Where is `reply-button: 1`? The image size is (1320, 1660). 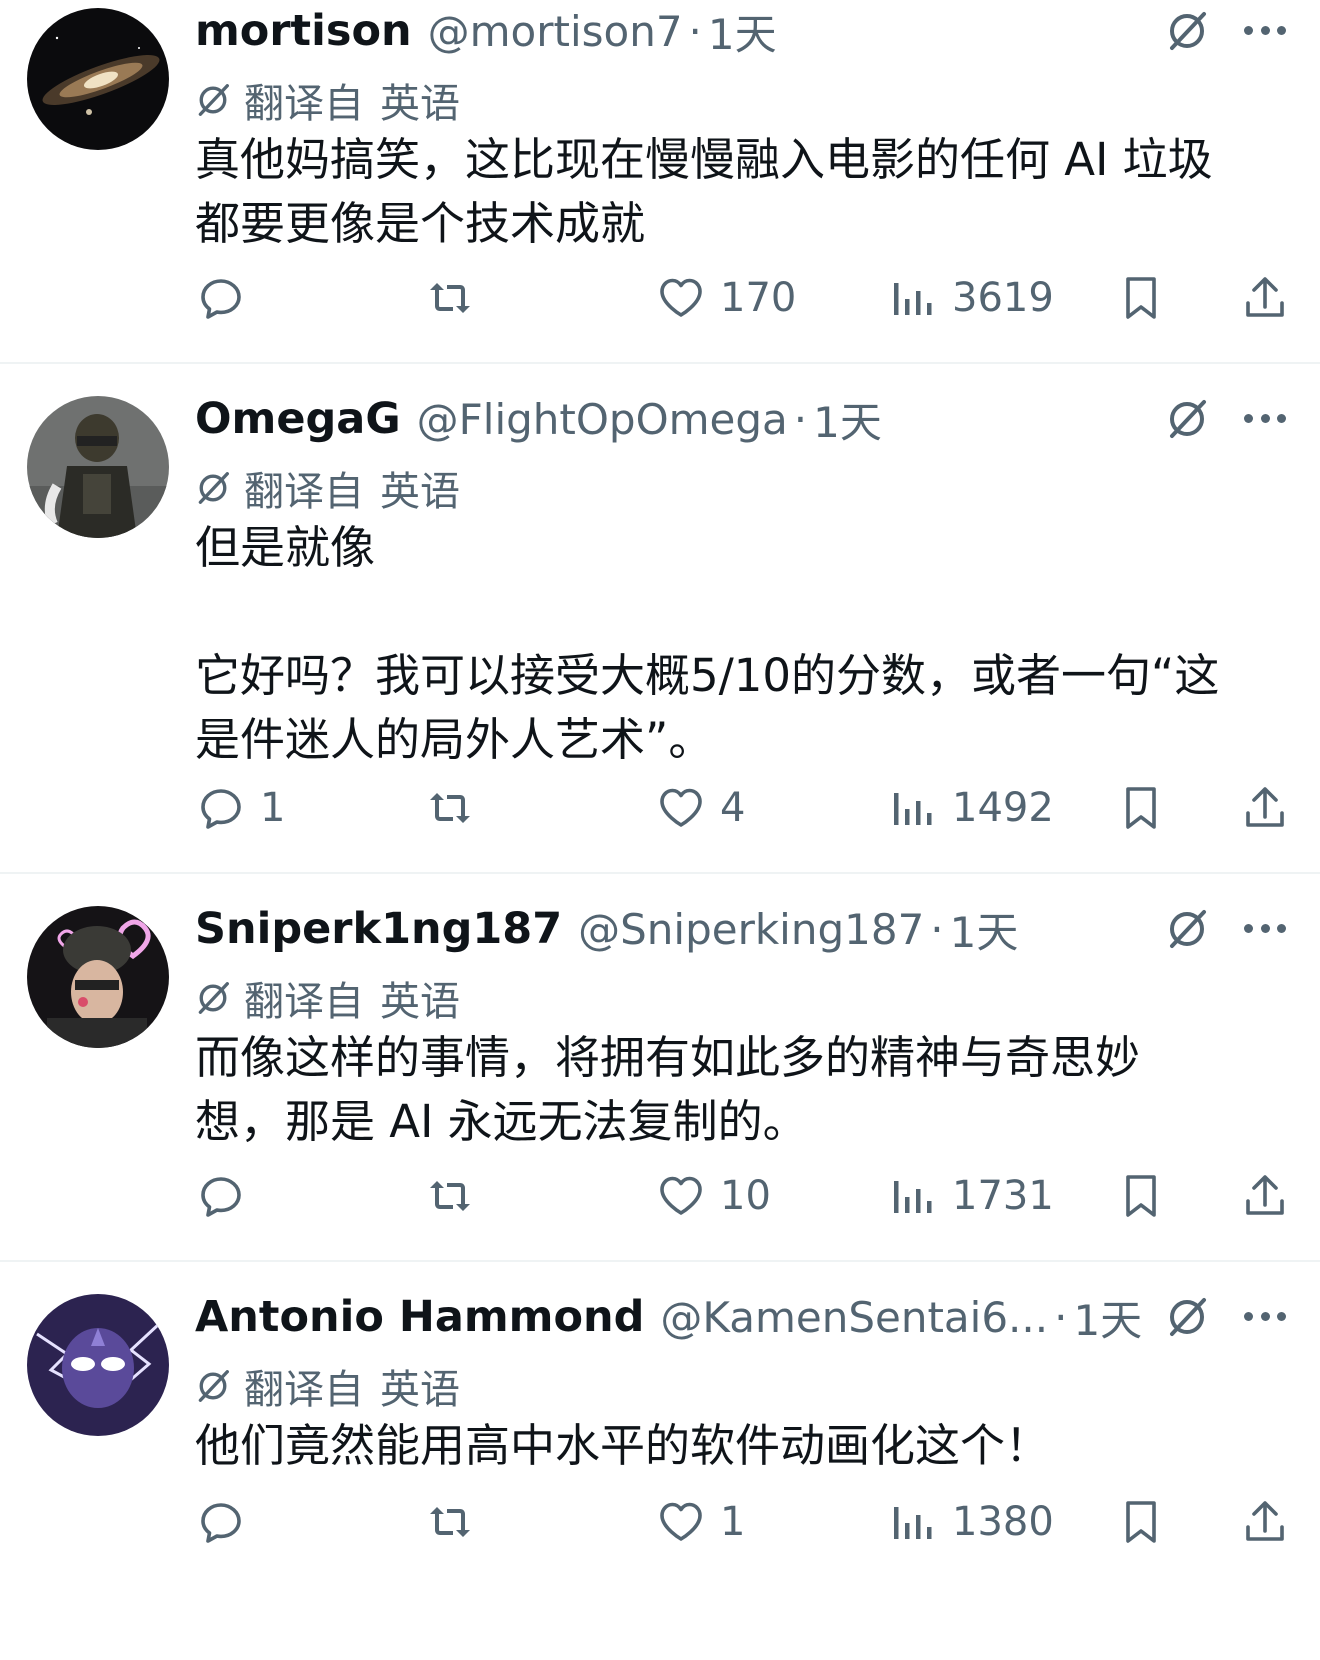 reply-button: 1 is located at coordinates (240, 808).